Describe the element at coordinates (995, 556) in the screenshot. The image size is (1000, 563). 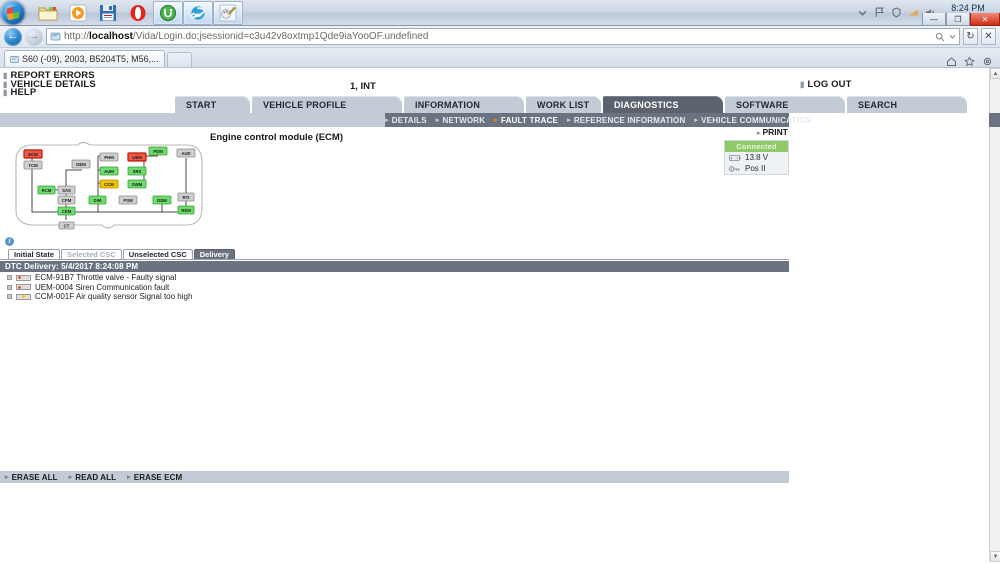
I see `scroll-down-button: ▼` at that location.